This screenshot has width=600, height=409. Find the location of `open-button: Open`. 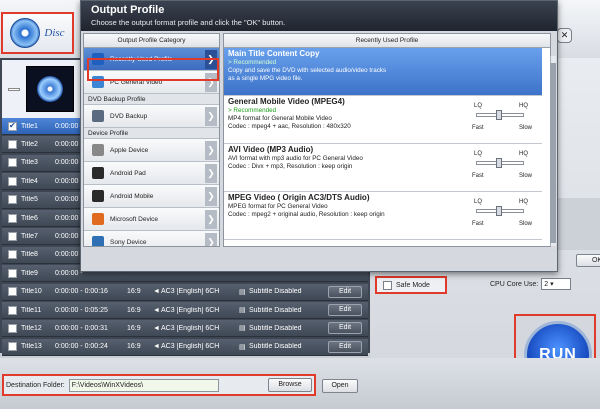

open-button: Open is located at coordinates (340, 386).